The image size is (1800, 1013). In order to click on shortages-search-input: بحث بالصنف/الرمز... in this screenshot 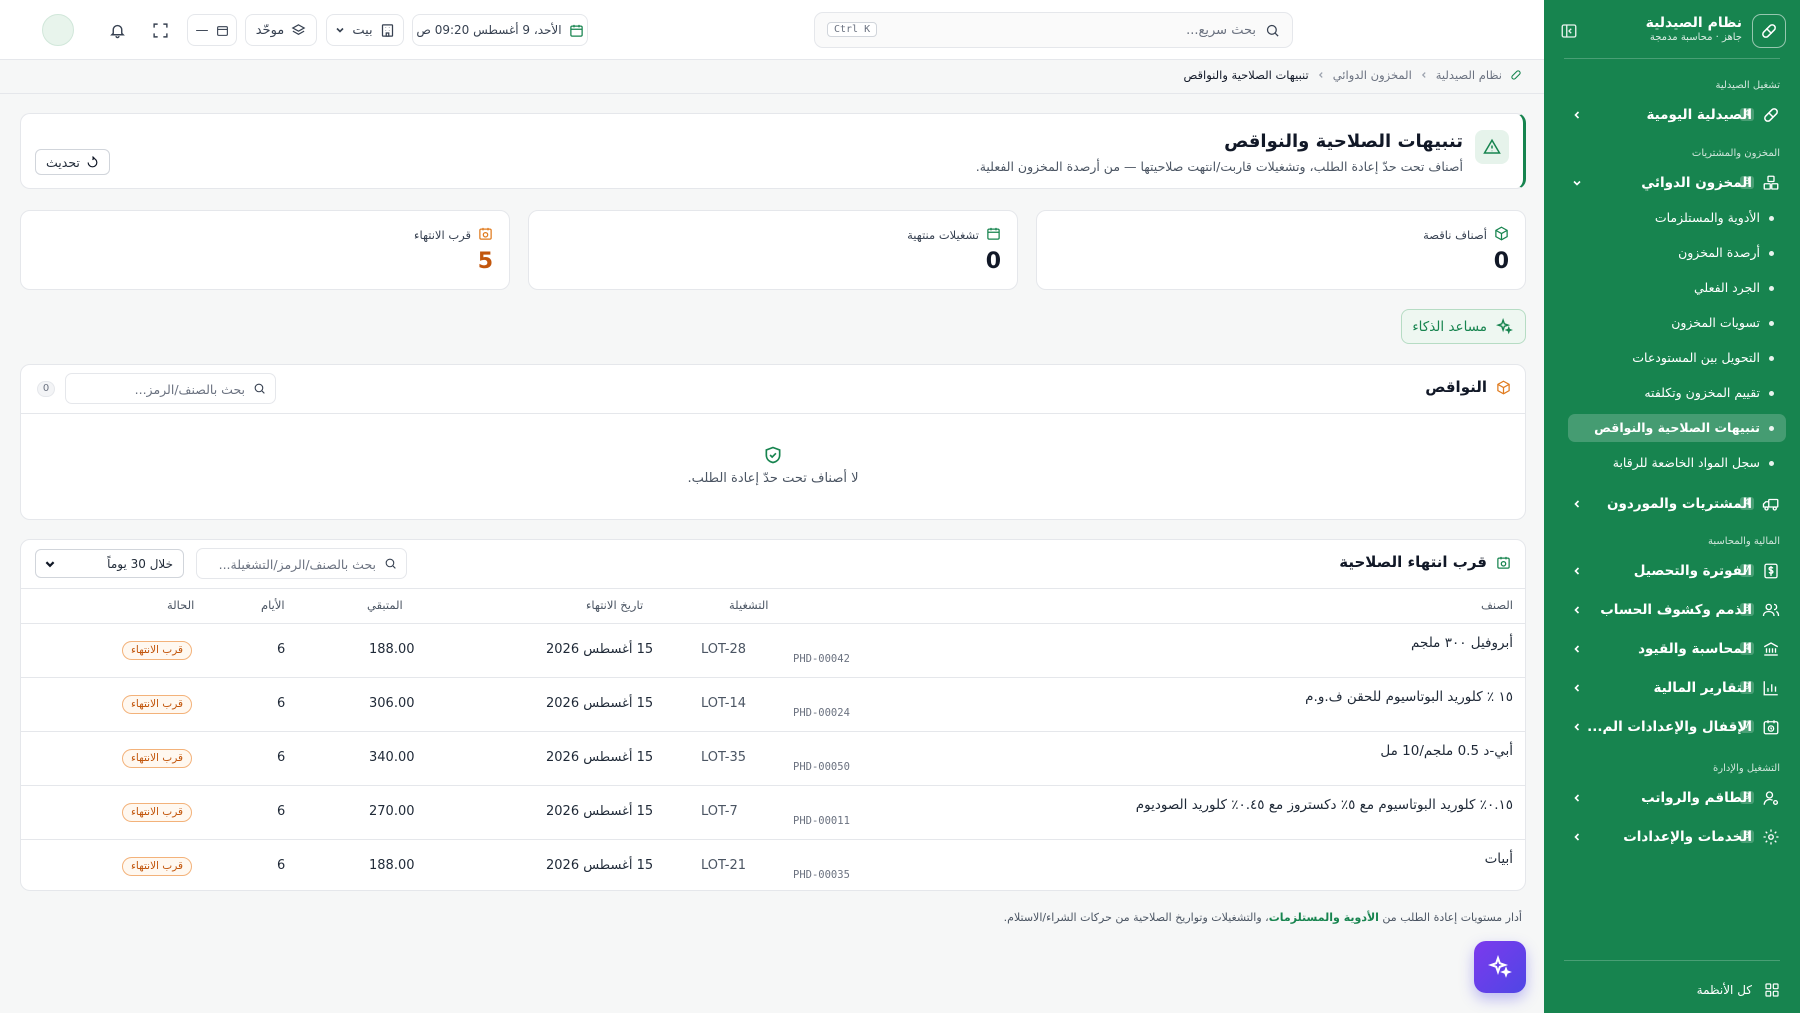, I will do `click(170, 388)`.